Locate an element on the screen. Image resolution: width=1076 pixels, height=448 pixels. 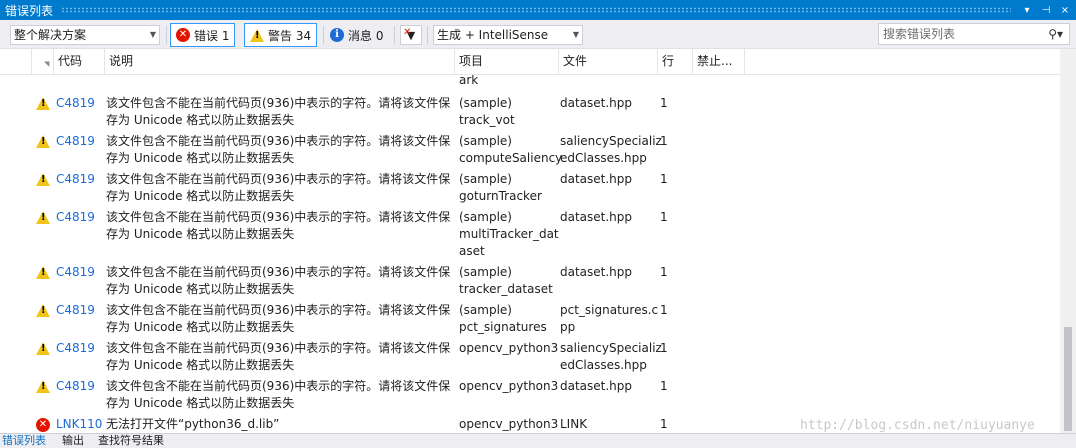
row-description: 无法打开文件“python36_d.lib” is located at coordinates (193, 424).